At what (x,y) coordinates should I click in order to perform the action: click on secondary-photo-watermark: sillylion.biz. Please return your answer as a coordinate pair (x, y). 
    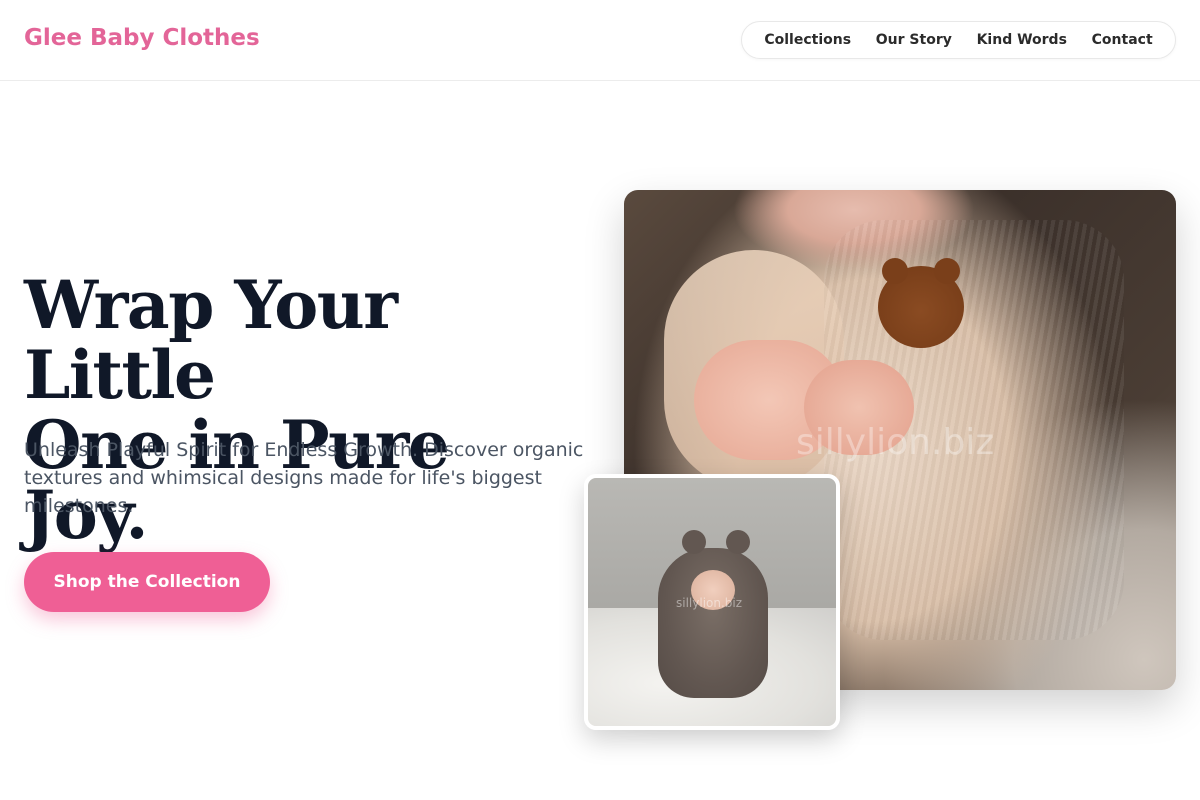
    Looking at the image, I should click on (709, 603).